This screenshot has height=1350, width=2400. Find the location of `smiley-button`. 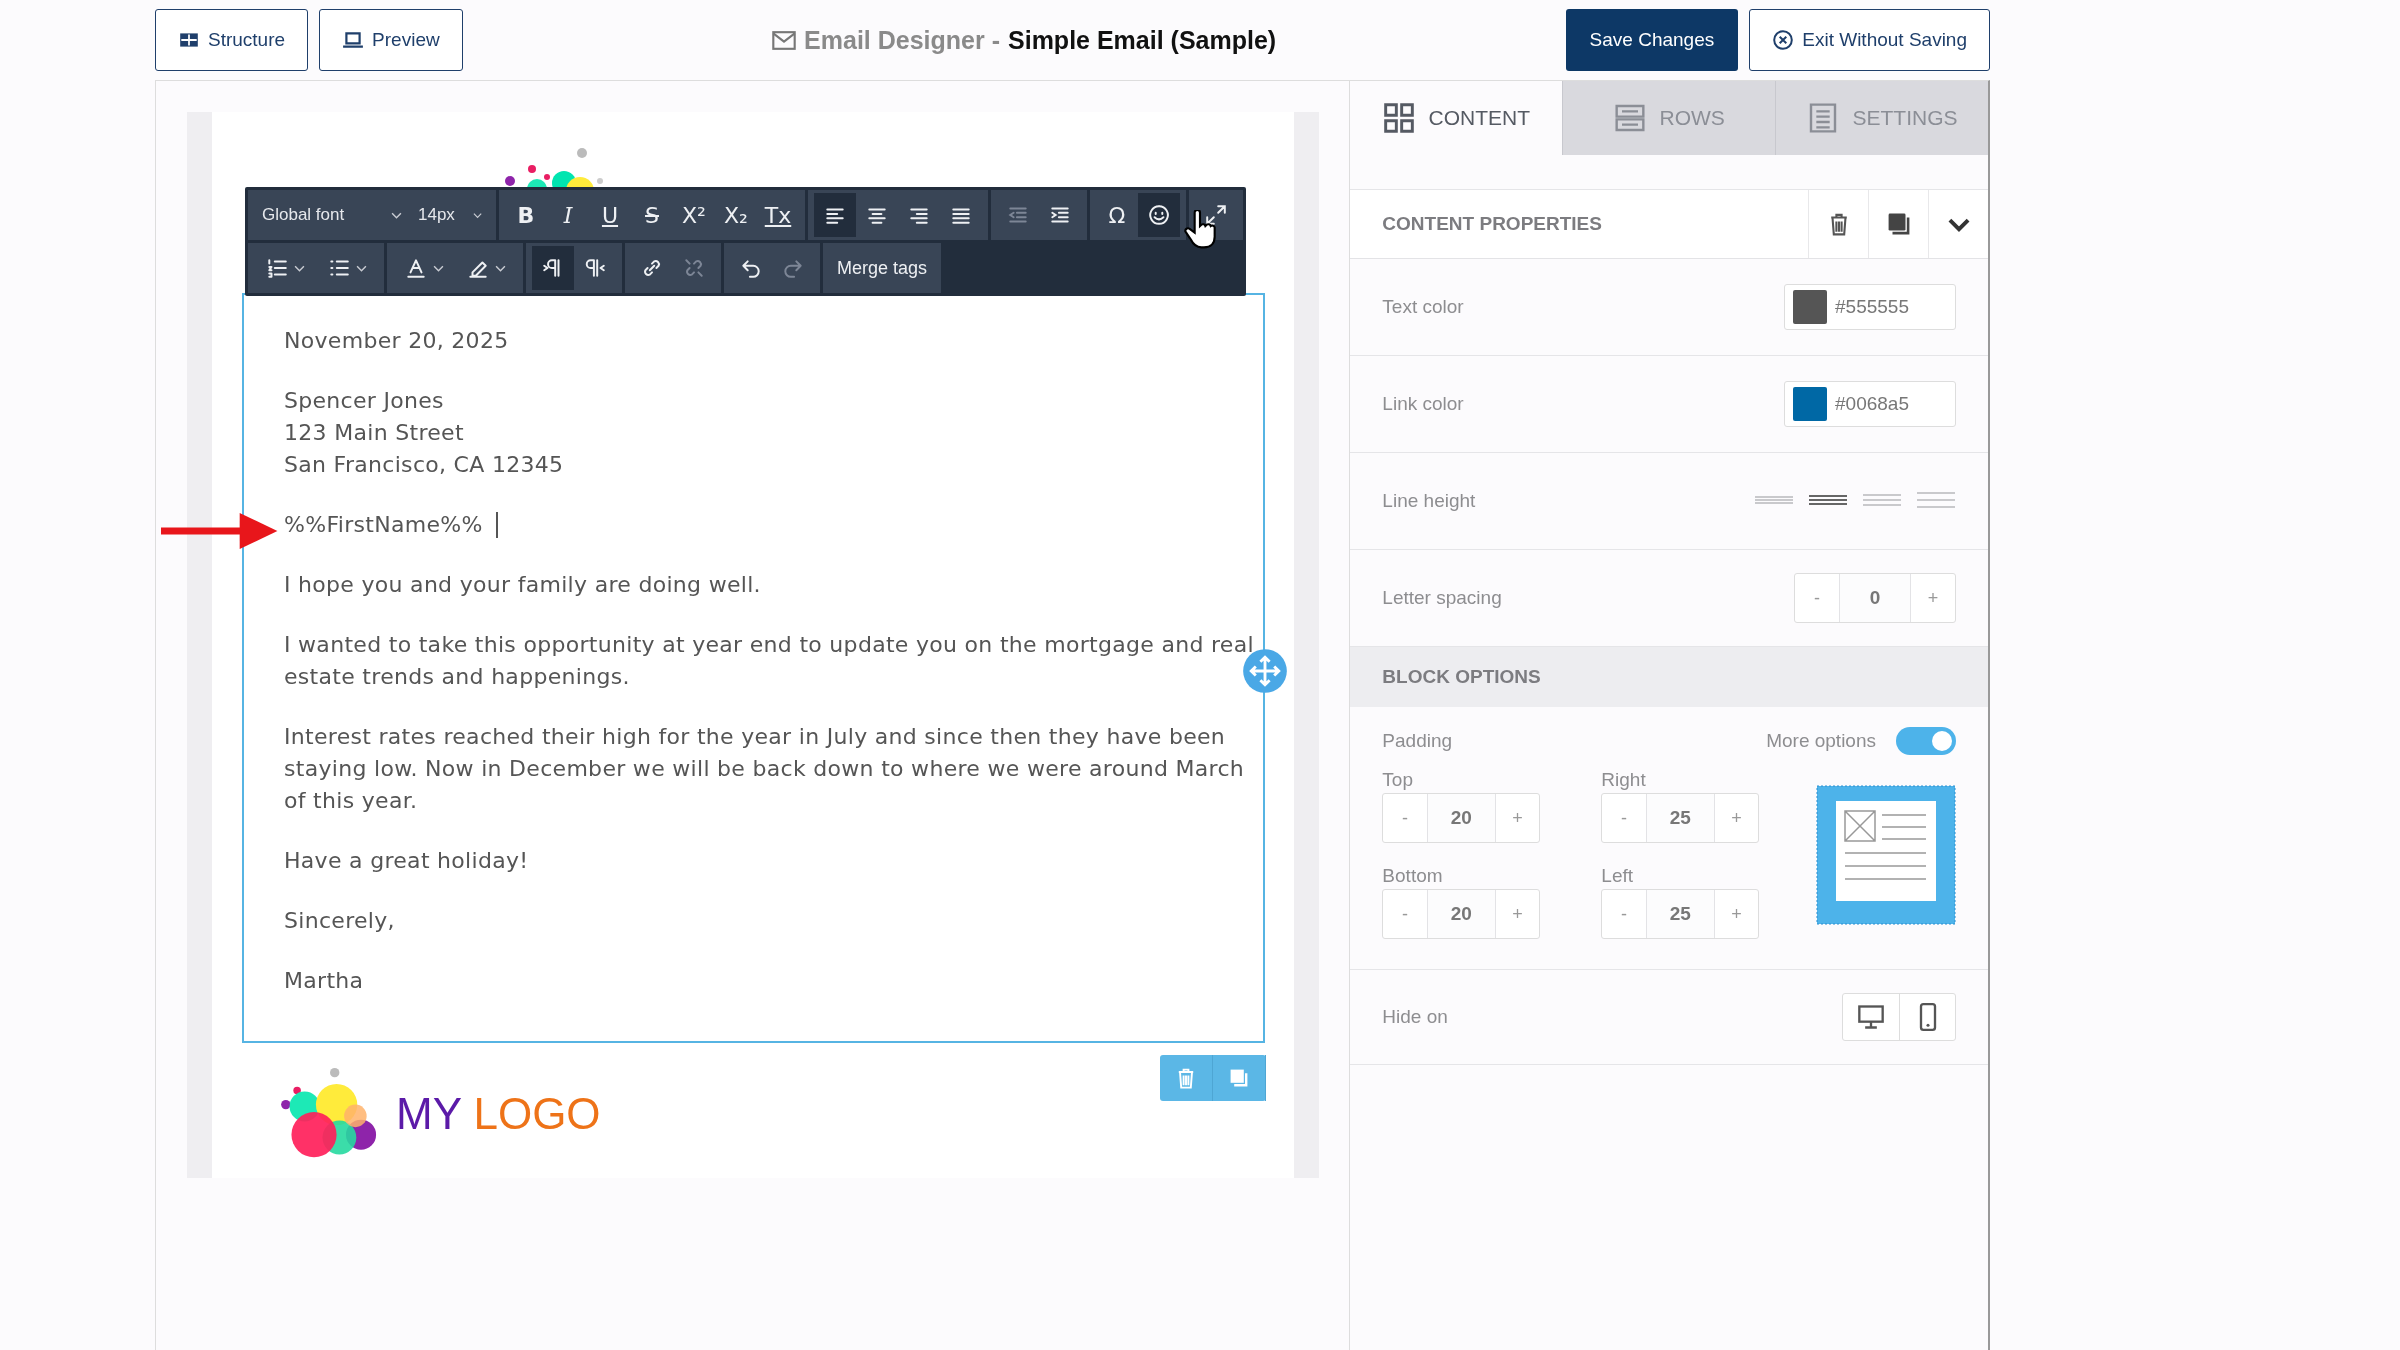

smiley-button is located at coordinates (1159, 215).